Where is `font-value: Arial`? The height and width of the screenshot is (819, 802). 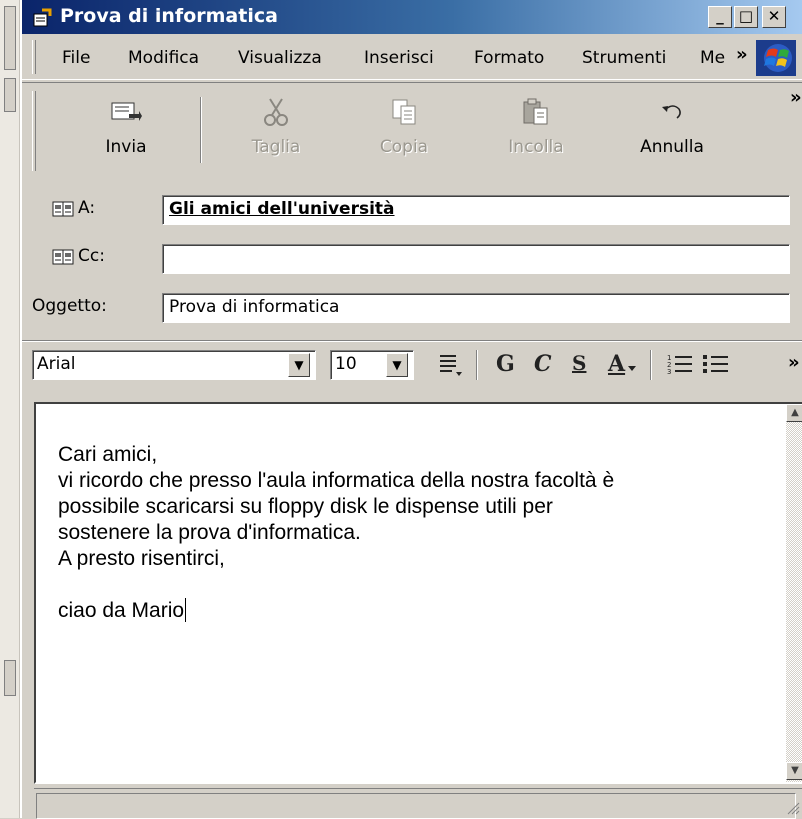
font-value: Arial is located at coordinates (56, 364).